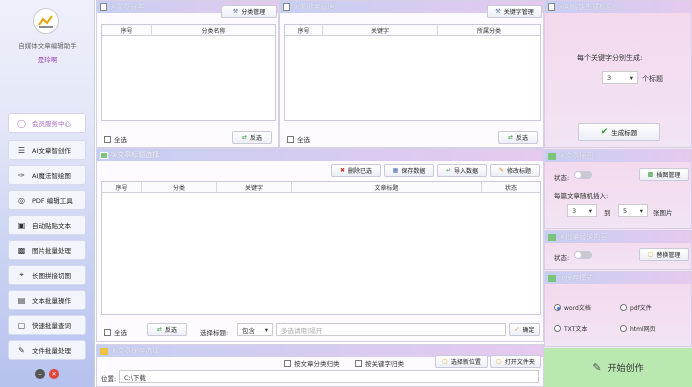 This screenshot has width=692, height=387. Describe the element at coordinates (51, 151) in the screenshot. I see `nav-label: AI文章智创作` at that location.